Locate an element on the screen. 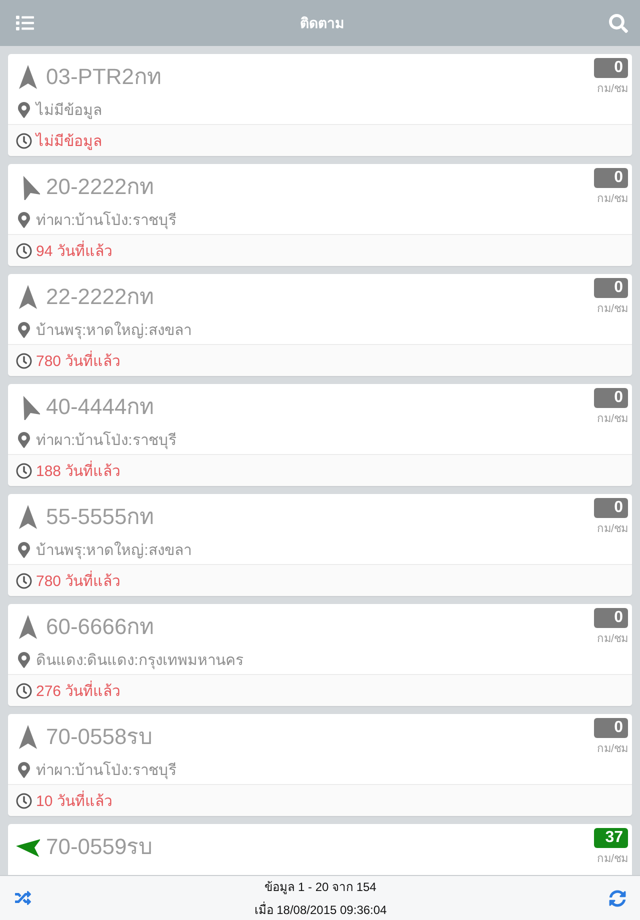  search-button is located at coordinates (618, 23).